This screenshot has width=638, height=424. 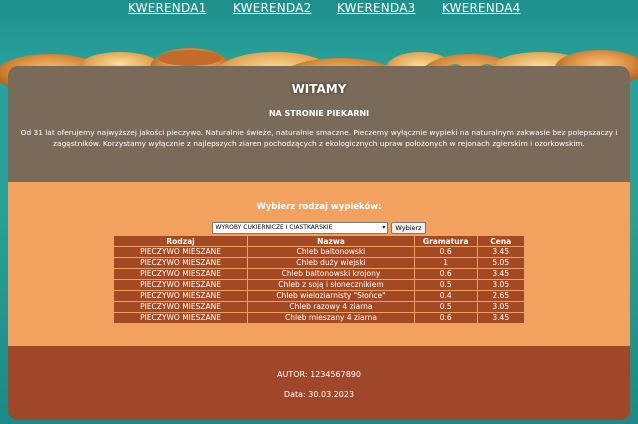 What do you see at coordinates (272, 8) in the screenshot?
I see `nav-link-kwerenda2: KWERENDA2` at bounding box center [272, 8].